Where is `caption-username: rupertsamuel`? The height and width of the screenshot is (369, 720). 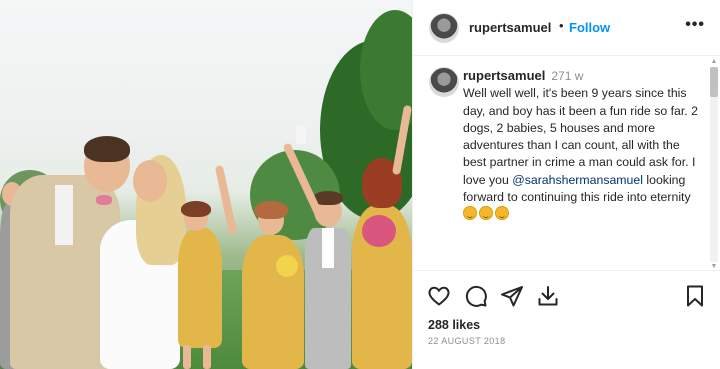 caption-username: rupertsamuel is located at coordinates (504, 75).